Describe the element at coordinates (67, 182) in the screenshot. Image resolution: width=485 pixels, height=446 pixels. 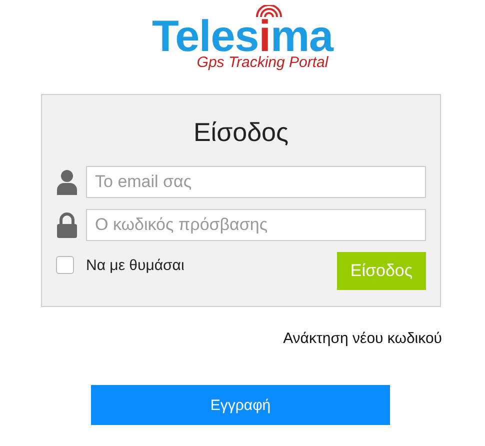
I see `user-icon` at that location.